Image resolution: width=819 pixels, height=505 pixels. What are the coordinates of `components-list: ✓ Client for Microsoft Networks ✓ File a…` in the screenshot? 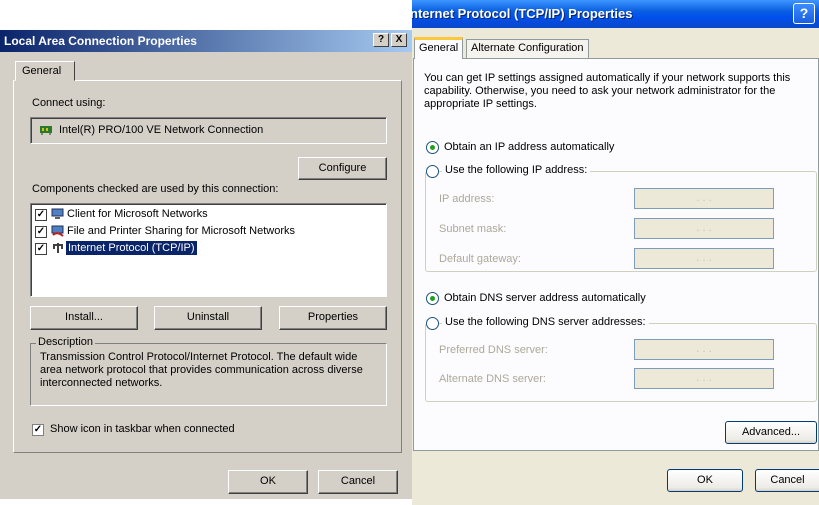 It's located at (208, 250).